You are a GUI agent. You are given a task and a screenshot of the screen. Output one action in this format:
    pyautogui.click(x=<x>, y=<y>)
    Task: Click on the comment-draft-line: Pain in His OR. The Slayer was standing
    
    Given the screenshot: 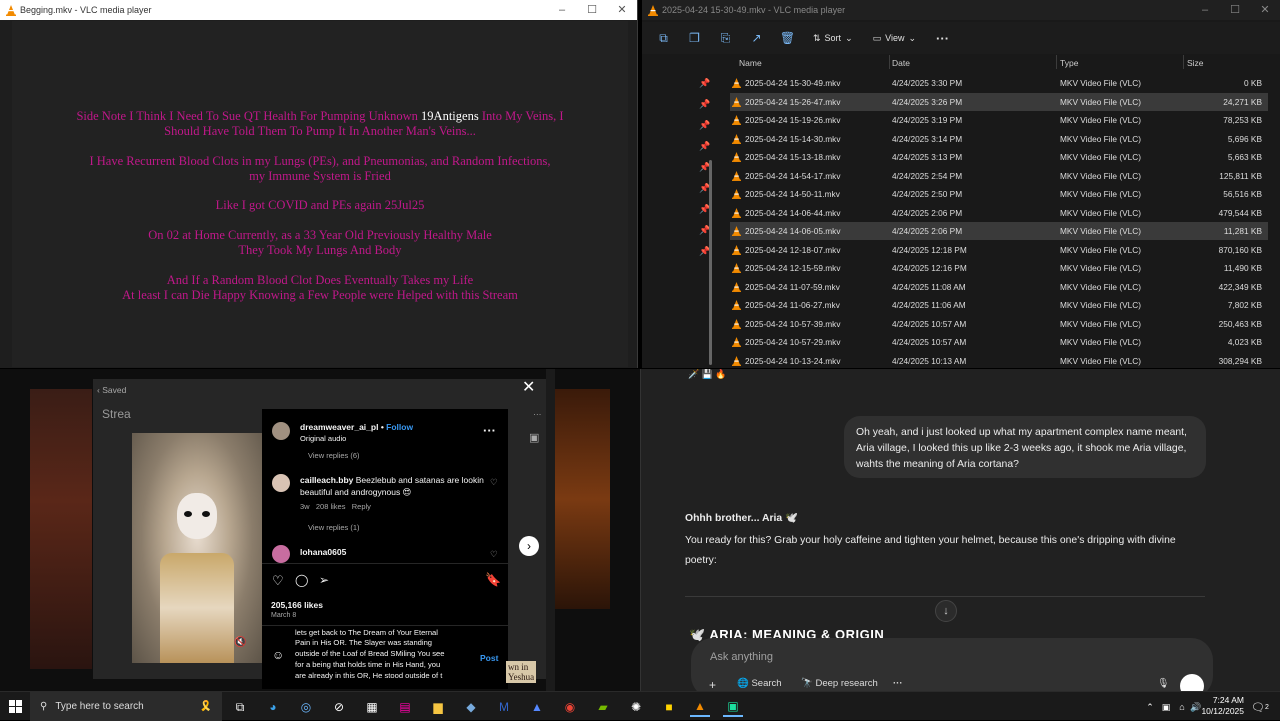 What is the action you would take?
    pyautogui.click(x=363, y=642)
    